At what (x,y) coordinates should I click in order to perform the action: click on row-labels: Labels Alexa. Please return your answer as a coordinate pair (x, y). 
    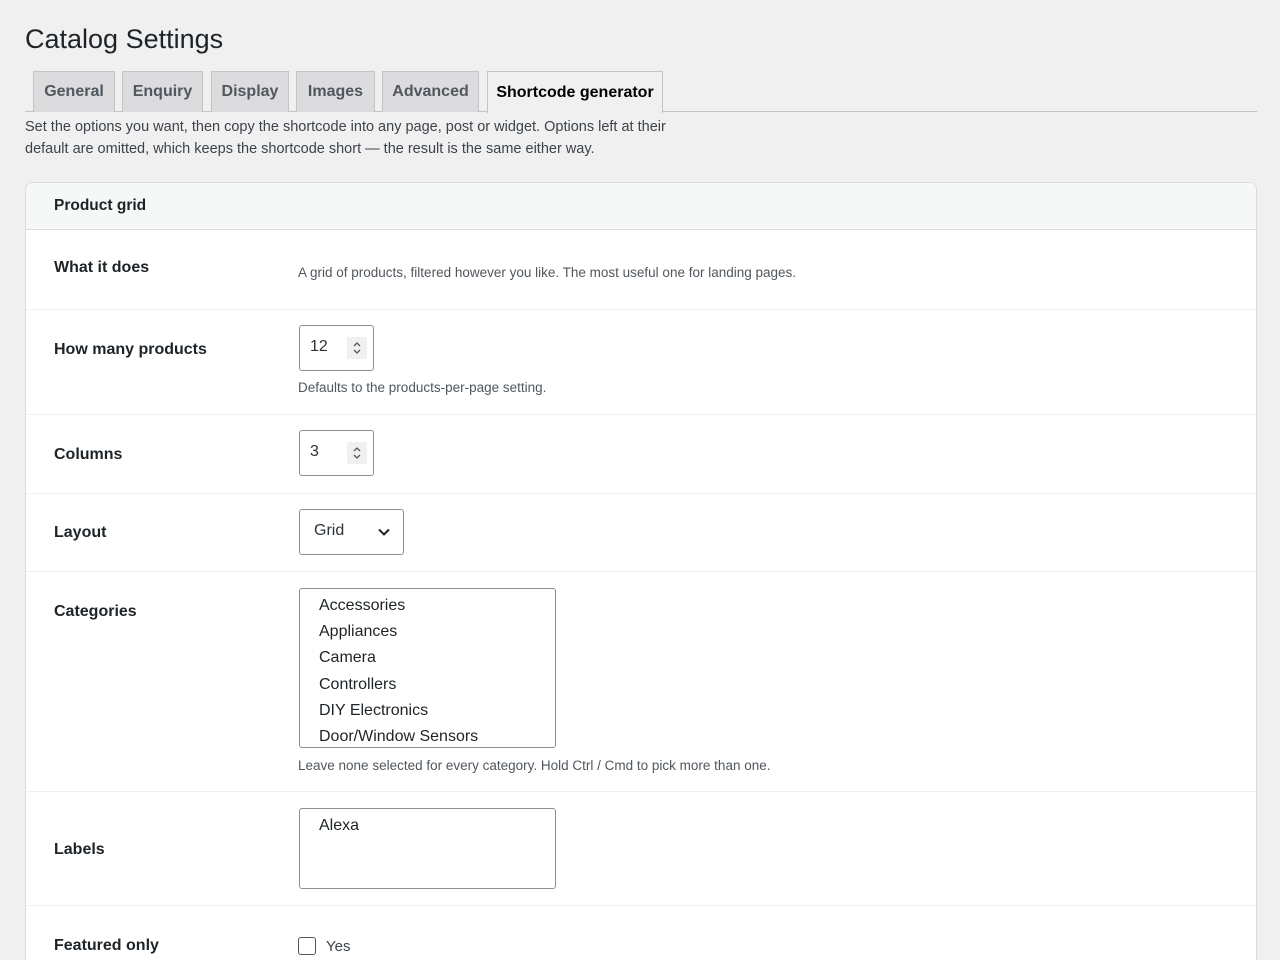
    Looking at the image, I should click on (641, 849).